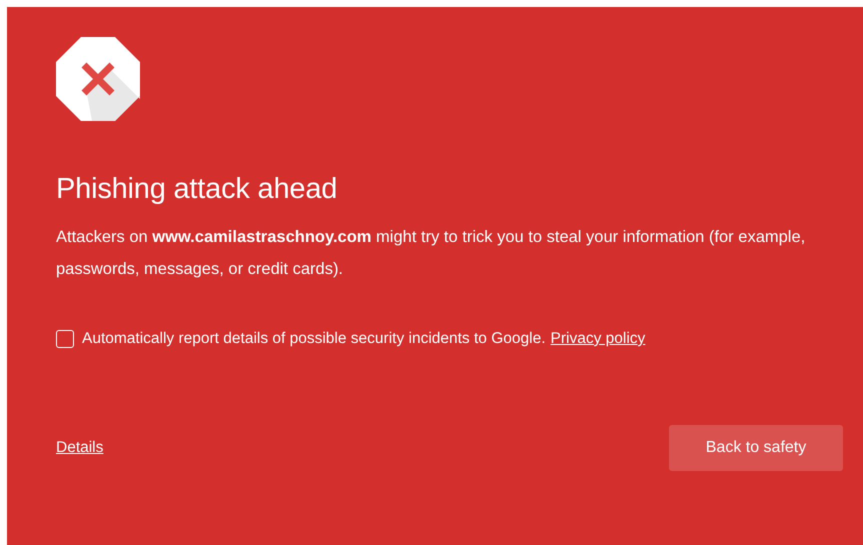  I want to click on report-checkbox, so click(65, 339).